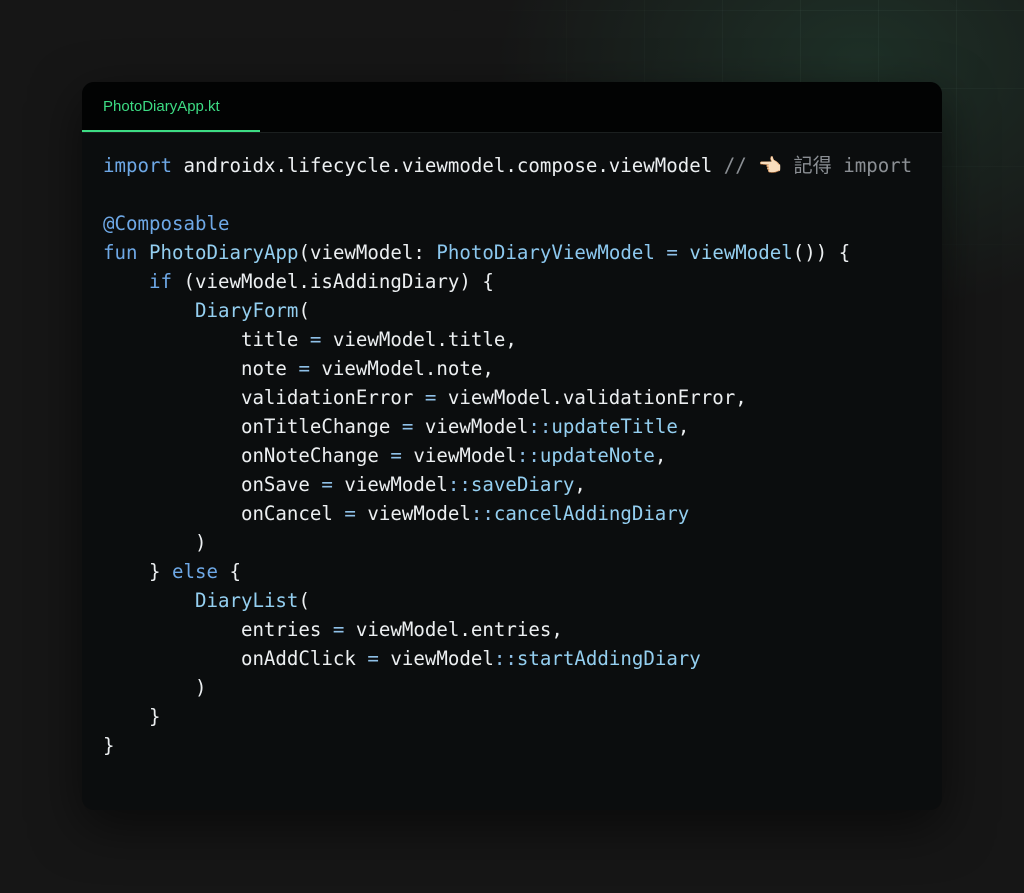 The height and width of the screenshot is (893, 1024). What do you see at coordinates (235, 658) in the screenshot?
I see `code-text: onAddClick` at bounding box center [235, 658].